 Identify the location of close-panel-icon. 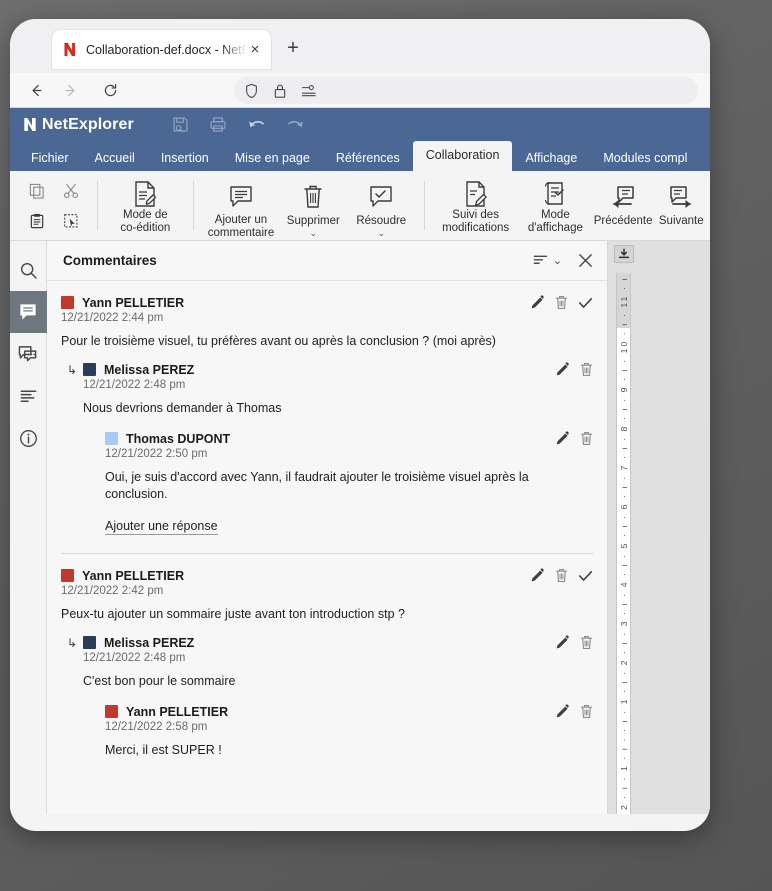
(585, 260).